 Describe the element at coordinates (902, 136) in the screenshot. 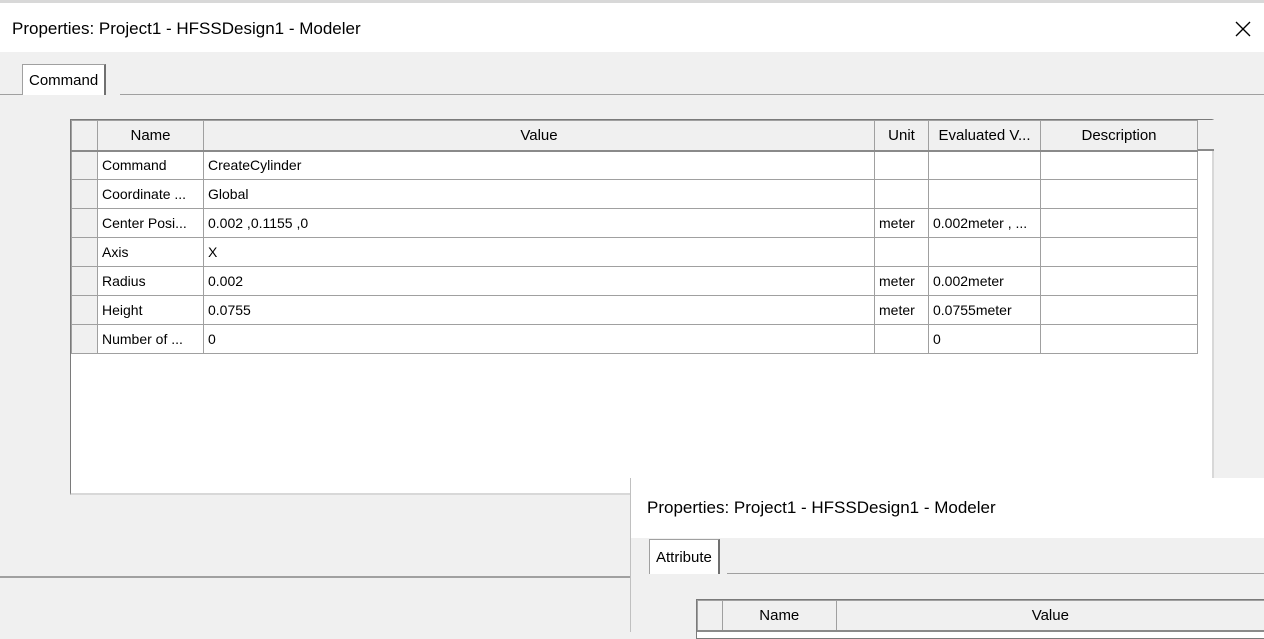

I see `column-header-unit: Unit` at that location.